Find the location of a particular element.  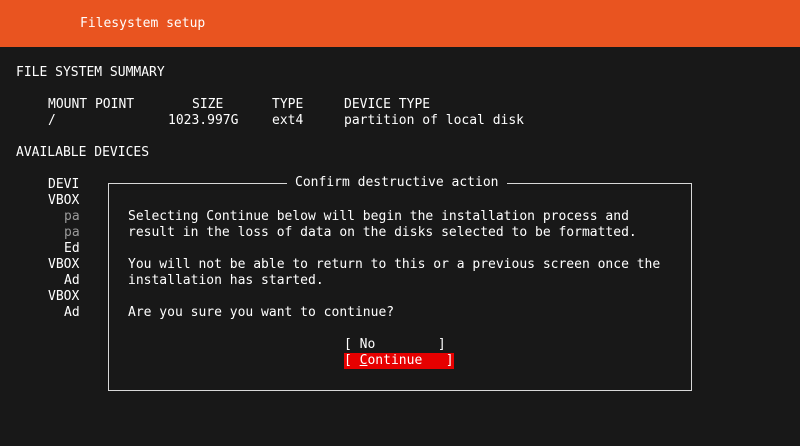

continue-button-open-bracket: [ is located at coordinates (352, 360).